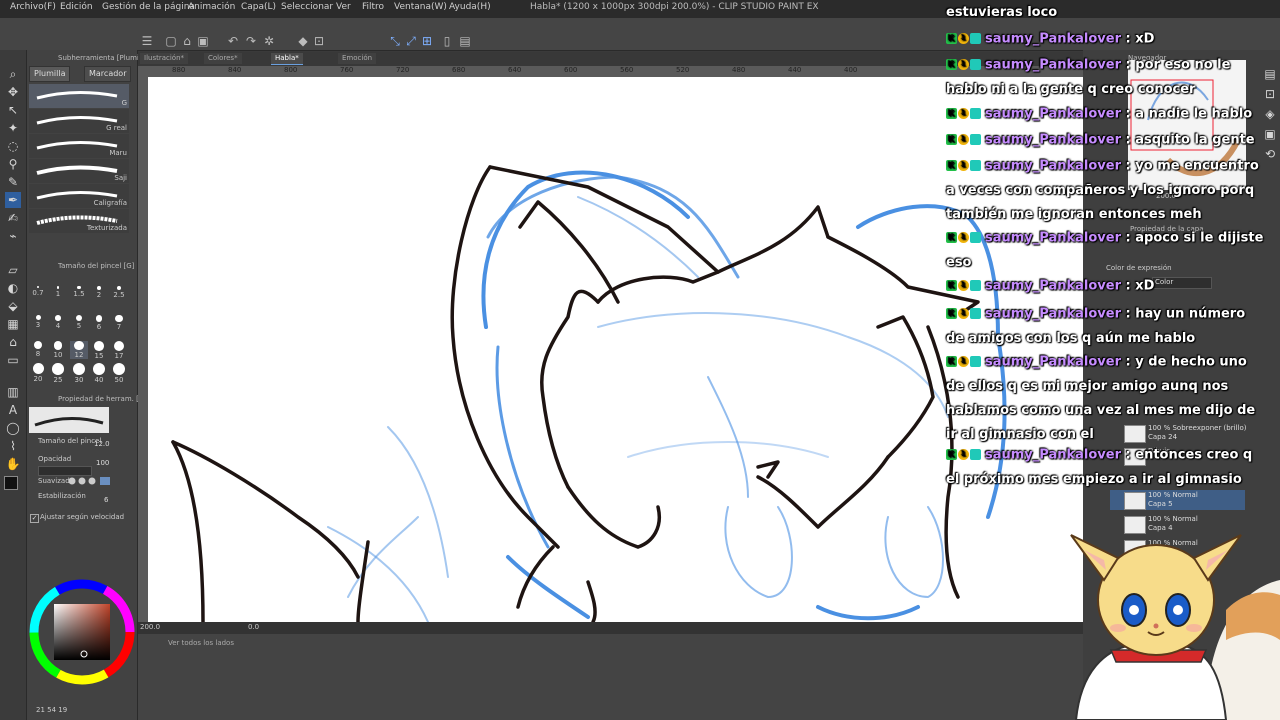 Image resolution: width=1280 pixels, height=720 pixels. Describe the element at coordinates (99, 326) in the screenshot. I see `brush-size-label: 6` at that location.